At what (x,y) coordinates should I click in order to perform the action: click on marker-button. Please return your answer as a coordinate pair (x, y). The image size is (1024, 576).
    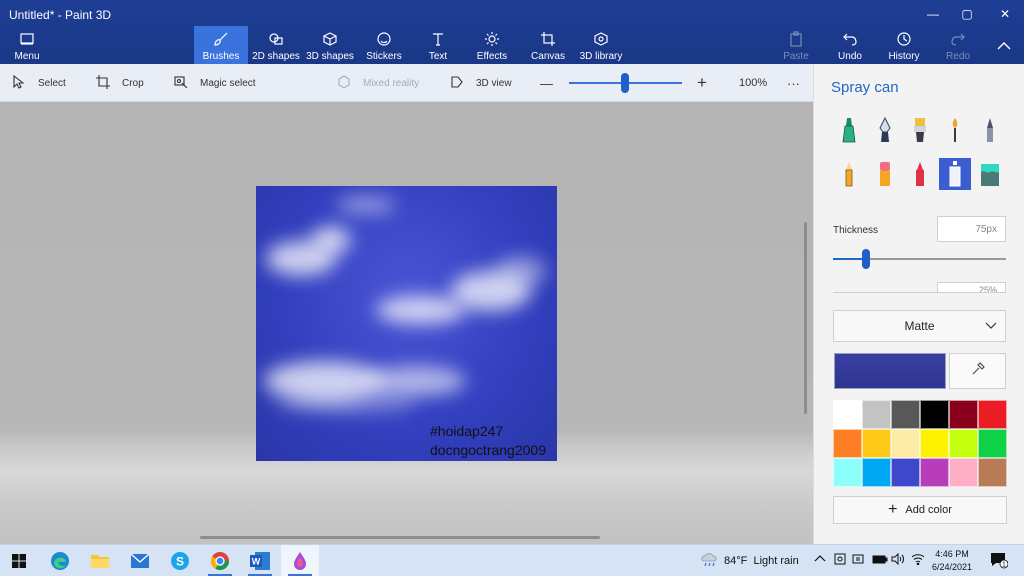
    Looking at the image, I should click on (849, 130).